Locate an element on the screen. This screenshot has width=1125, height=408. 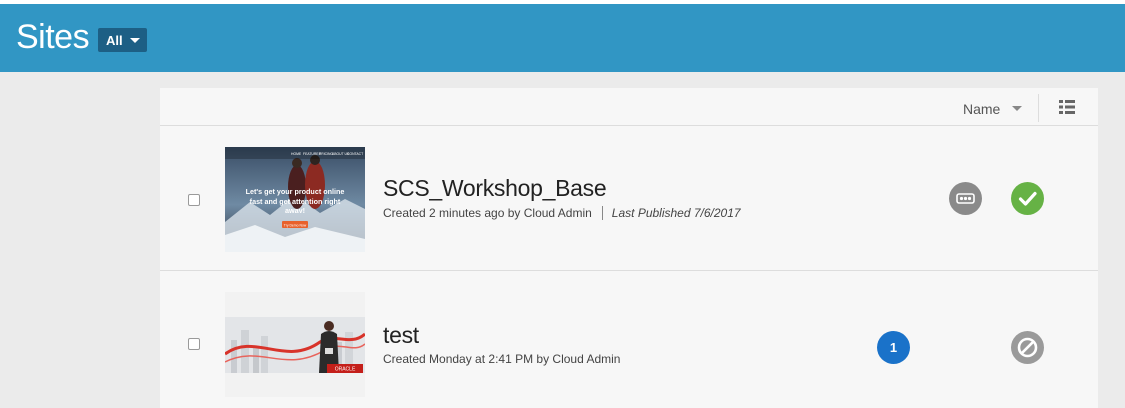
page-title: Sites is located at coordinates (53, 37).